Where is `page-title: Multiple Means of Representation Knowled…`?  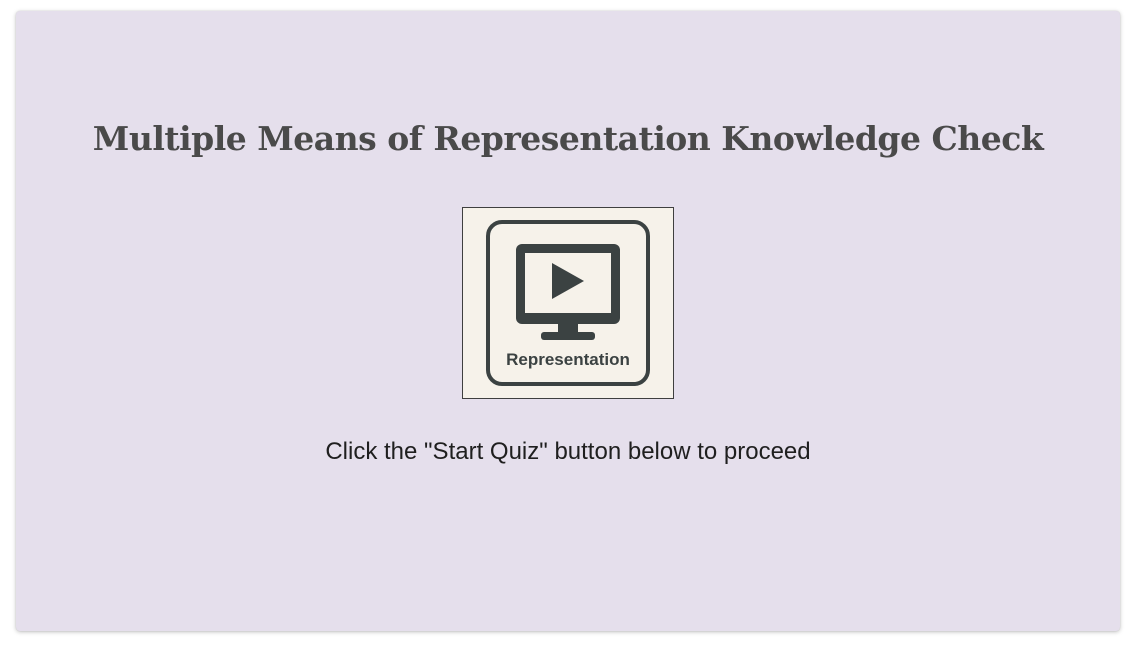
page-title: Multiple Means of Representation Knowled… is located at coordinates (568, 138).